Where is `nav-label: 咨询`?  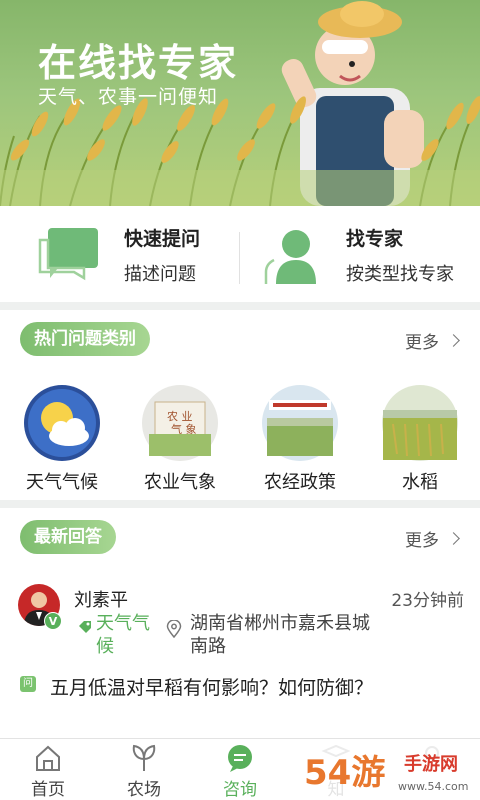
nav-label: 咨询 is located at coordinates (240, 790).